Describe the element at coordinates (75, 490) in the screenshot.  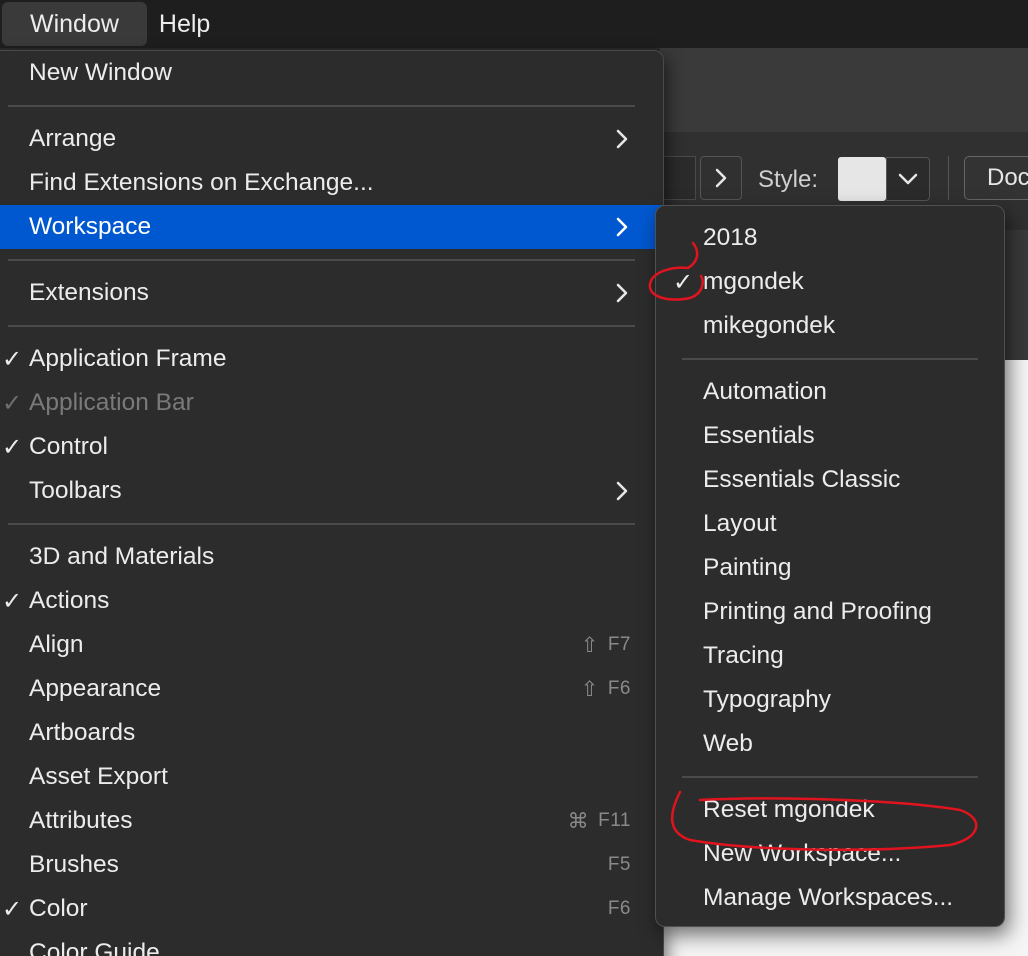
I see `menu-item-label: Toolbars` at that location.